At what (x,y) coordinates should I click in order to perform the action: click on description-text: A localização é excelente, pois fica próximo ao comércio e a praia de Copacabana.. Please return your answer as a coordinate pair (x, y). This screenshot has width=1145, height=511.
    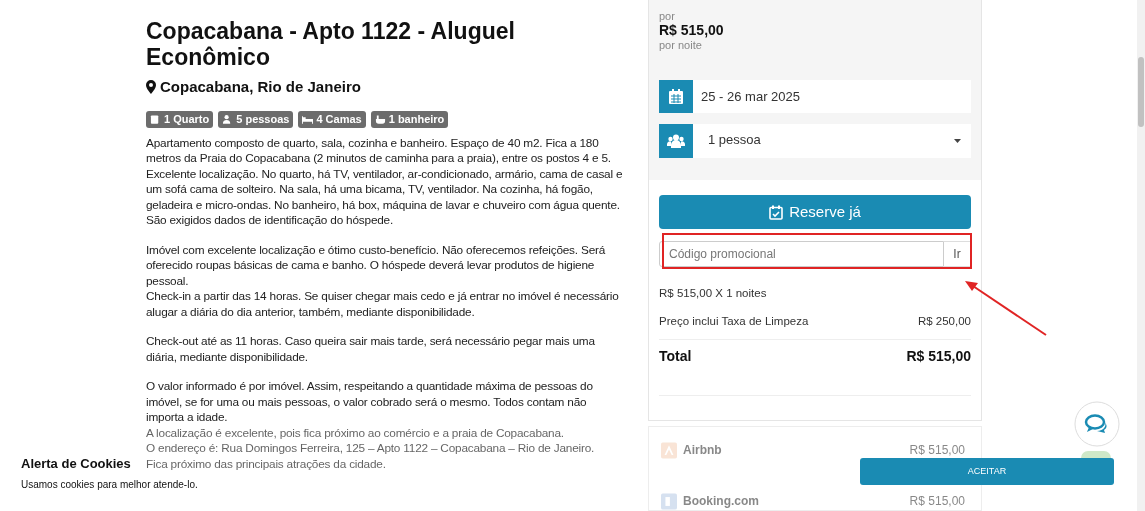
    Looking at the image, I should click on (355, 433).